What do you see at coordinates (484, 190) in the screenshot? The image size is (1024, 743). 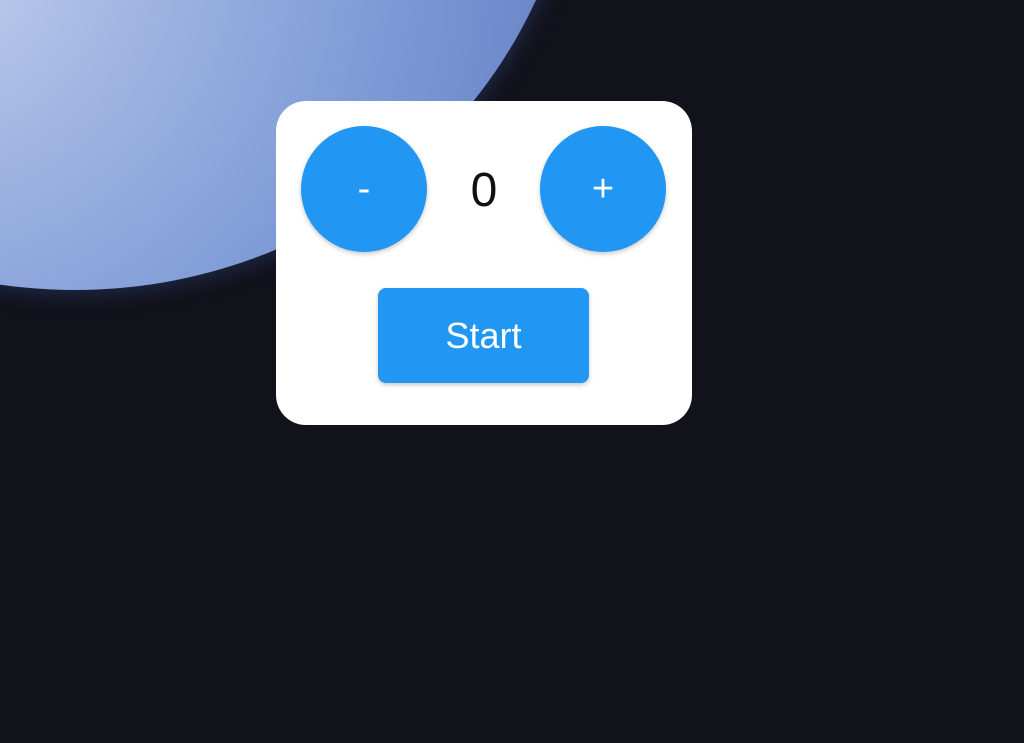 I see `counter-value: 0` at bounding box center [484, 190].